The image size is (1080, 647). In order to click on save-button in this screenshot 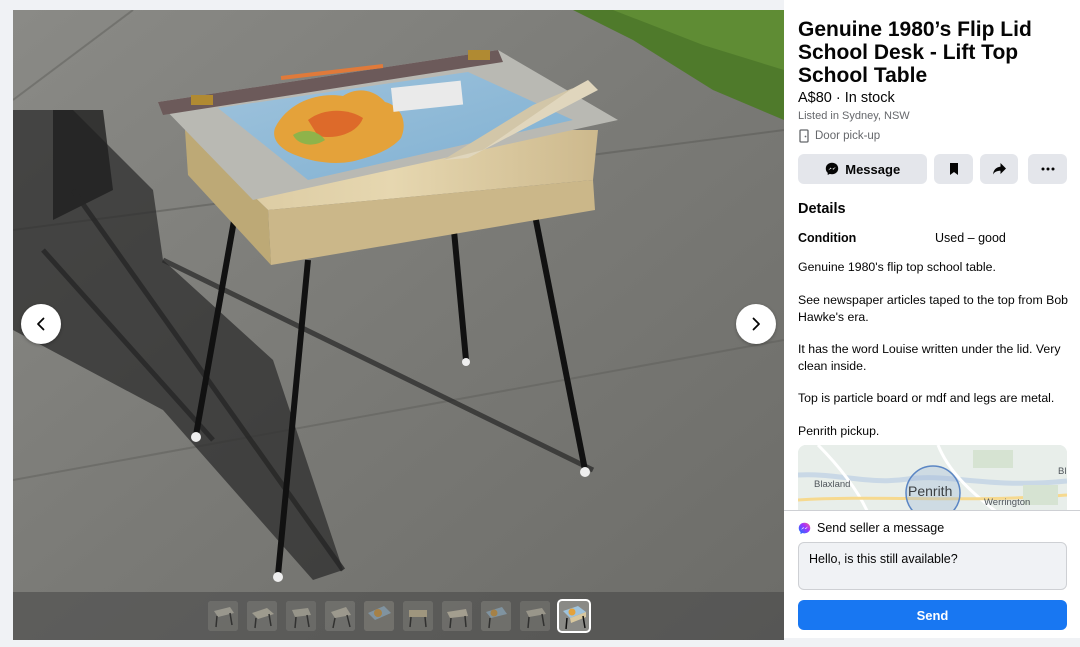, I will do `click(953, 169)`.